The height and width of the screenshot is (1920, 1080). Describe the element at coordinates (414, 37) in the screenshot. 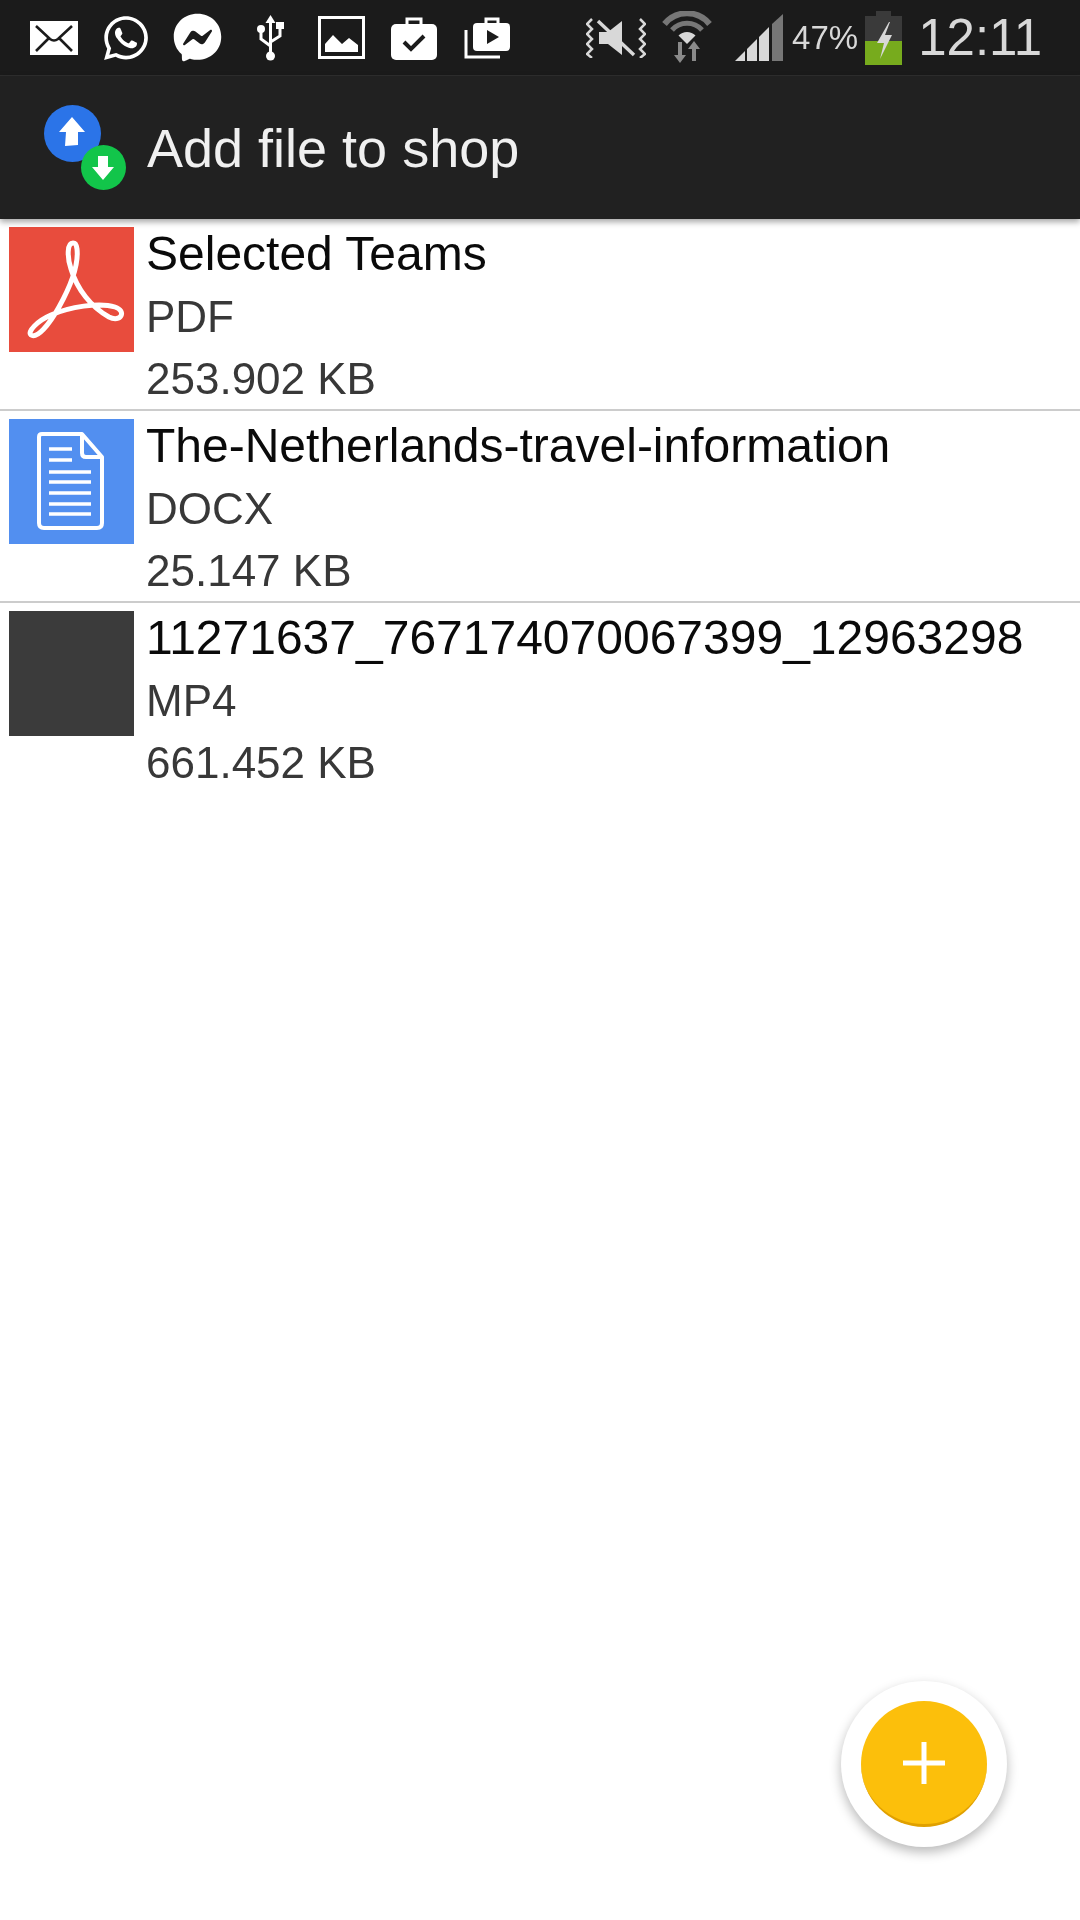

I see `briefcase-check-icon` at that location.